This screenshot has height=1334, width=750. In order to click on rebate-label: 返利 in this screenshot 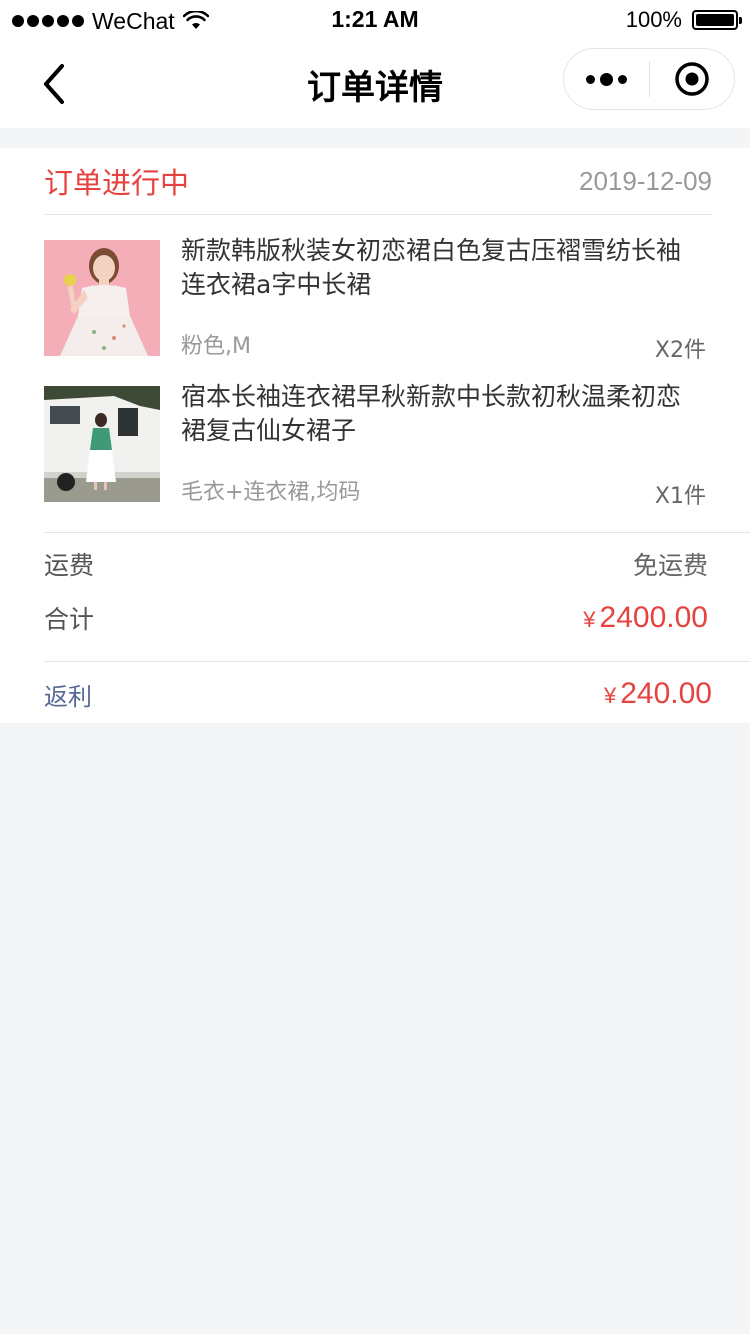, I will do `click(68, 696)`.